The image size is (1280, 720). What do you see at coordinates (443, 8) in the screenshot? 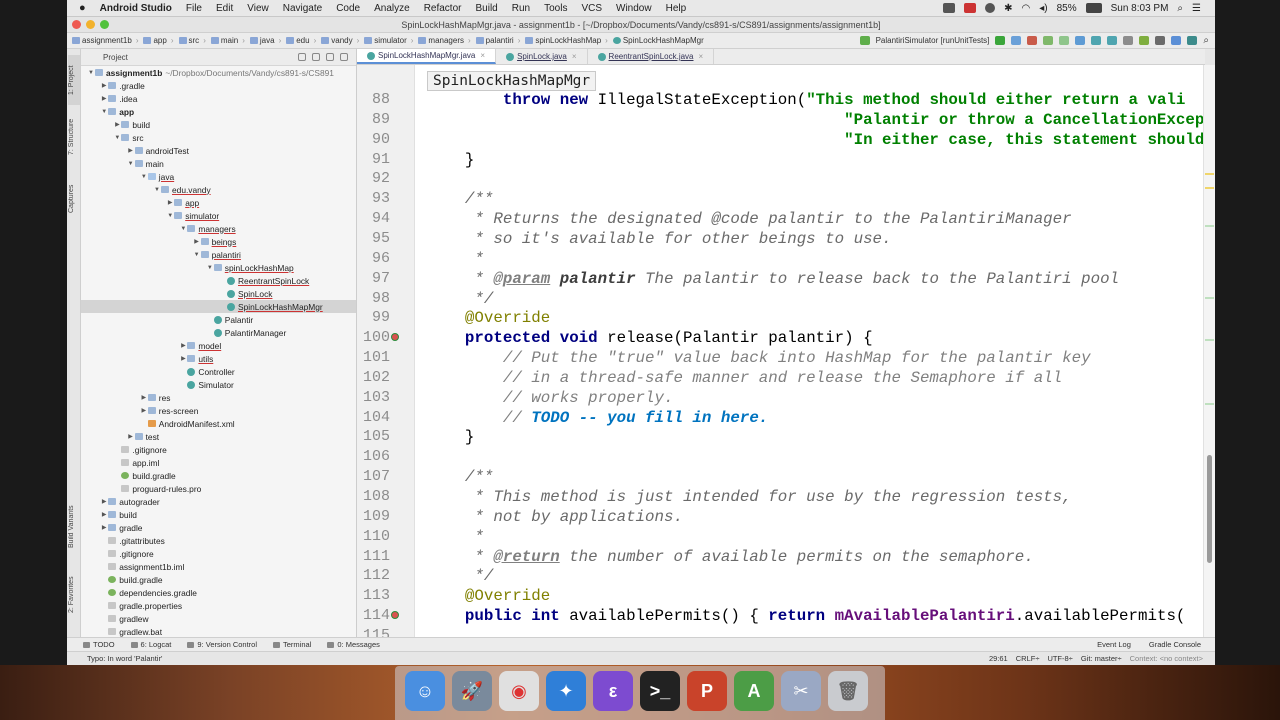
I see `menu-refactor: Refactor` at bounding box center [443, 8].